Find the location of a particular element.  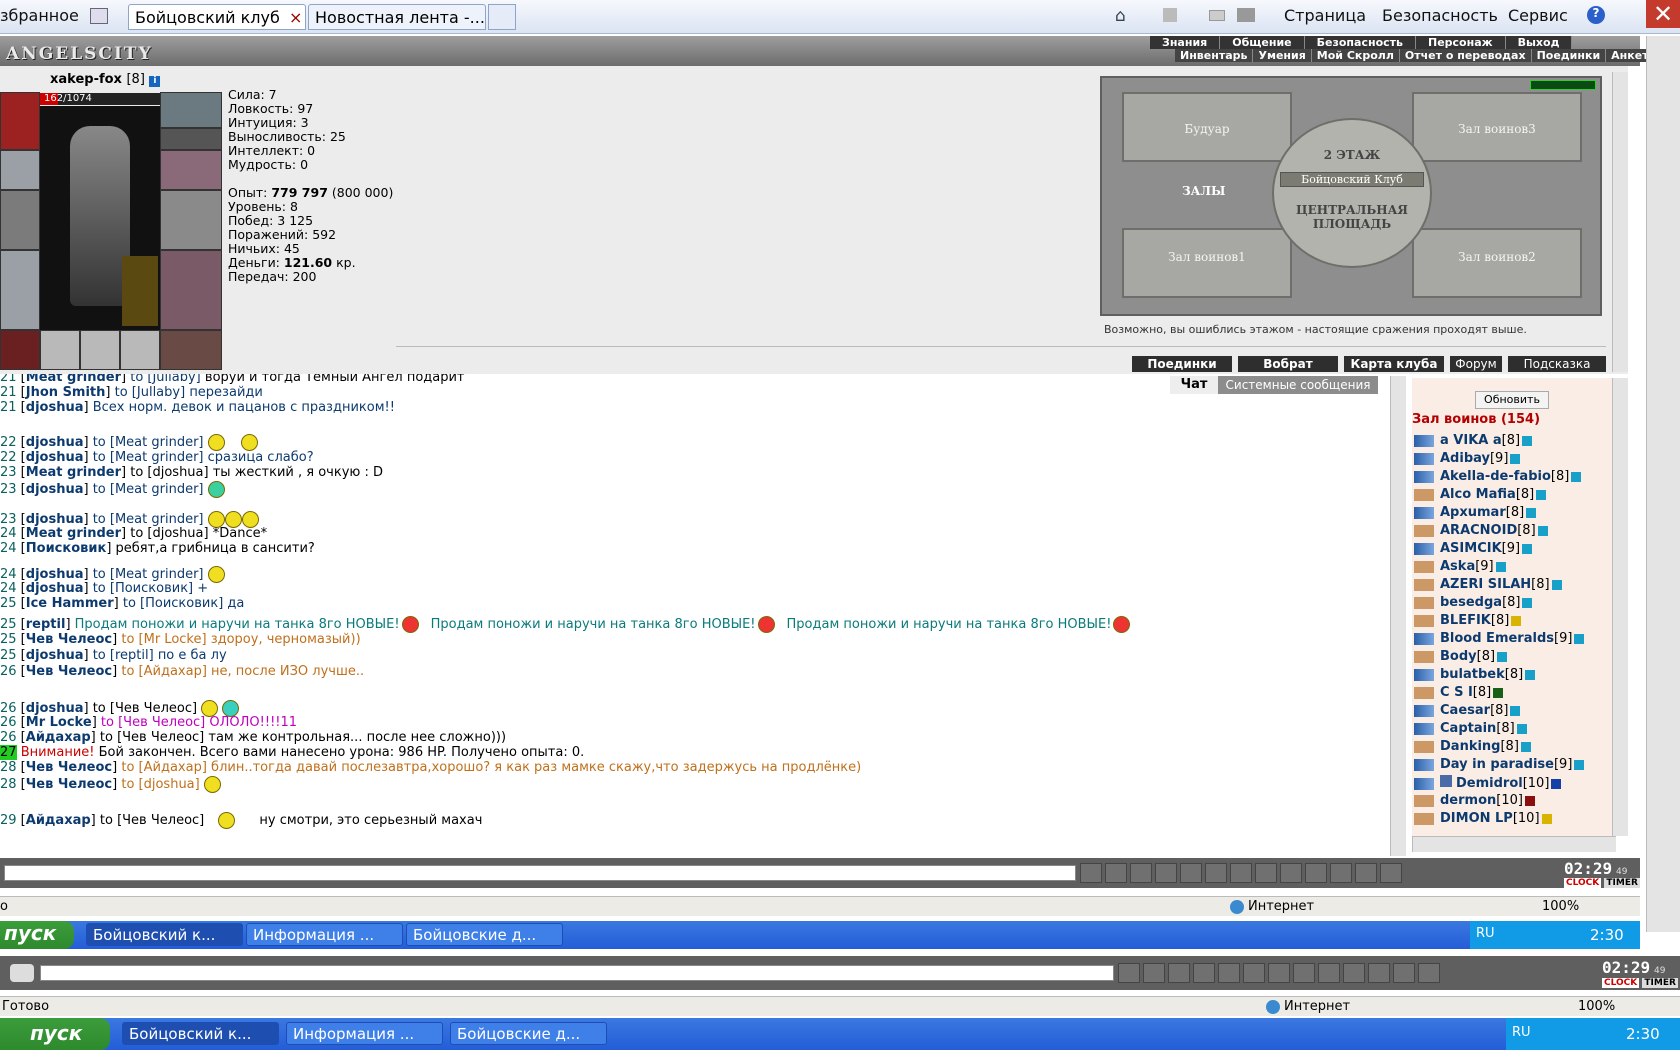

player-name: Alco Mafia is located at coordinates (1478, 494).